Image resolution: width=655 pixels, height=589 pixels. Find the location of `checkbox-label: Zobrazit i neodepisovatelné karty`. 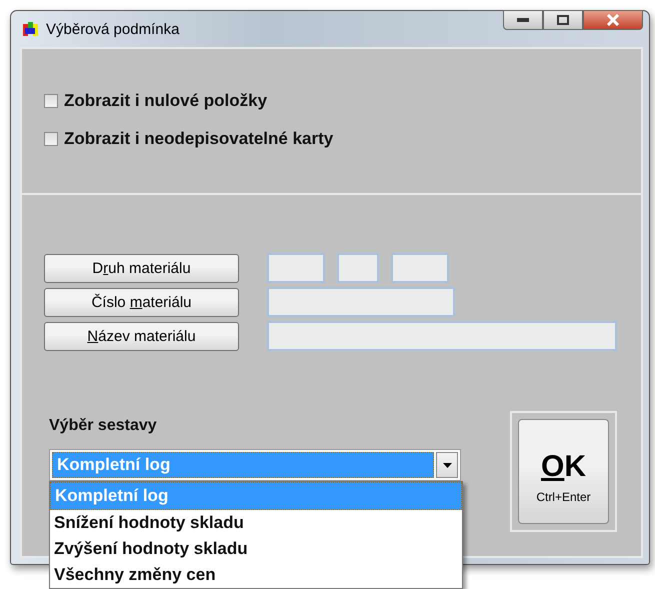

checkbox-label: Zobrazit i neodepisovatelné karty is located at coordinates (199, 139).